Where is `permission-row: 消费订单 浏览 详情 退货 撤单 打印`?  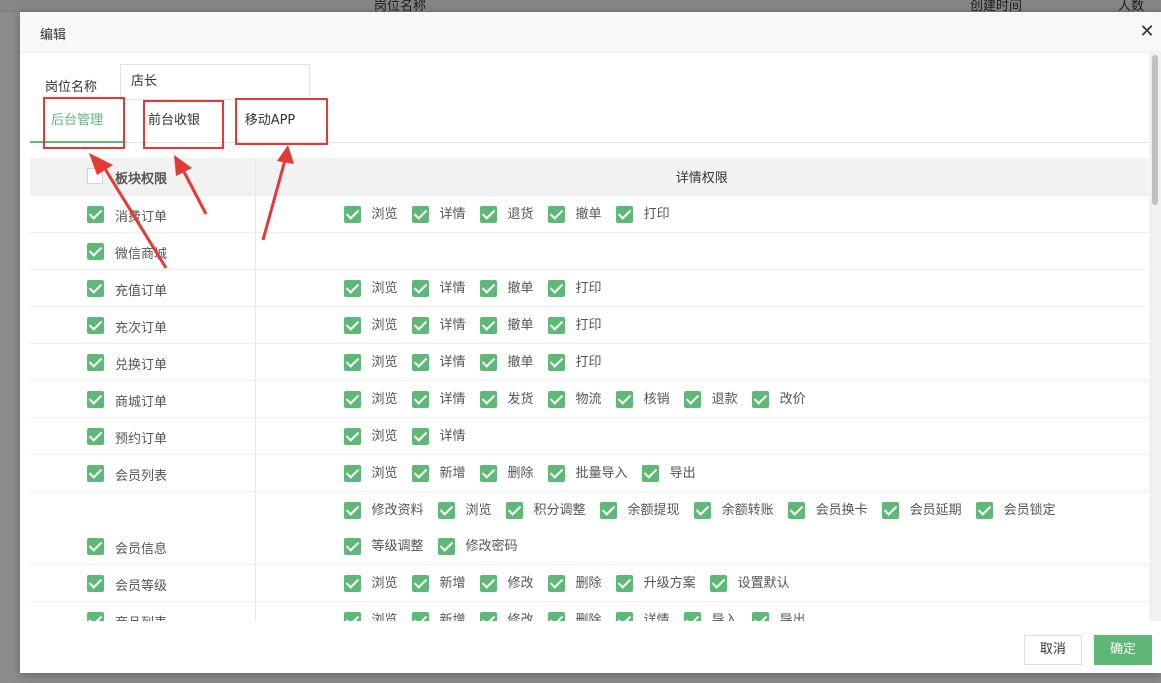
permission-row: 消费订单 浏览 详情 退货 撤单 打印 is located at coordinates (589, 214).